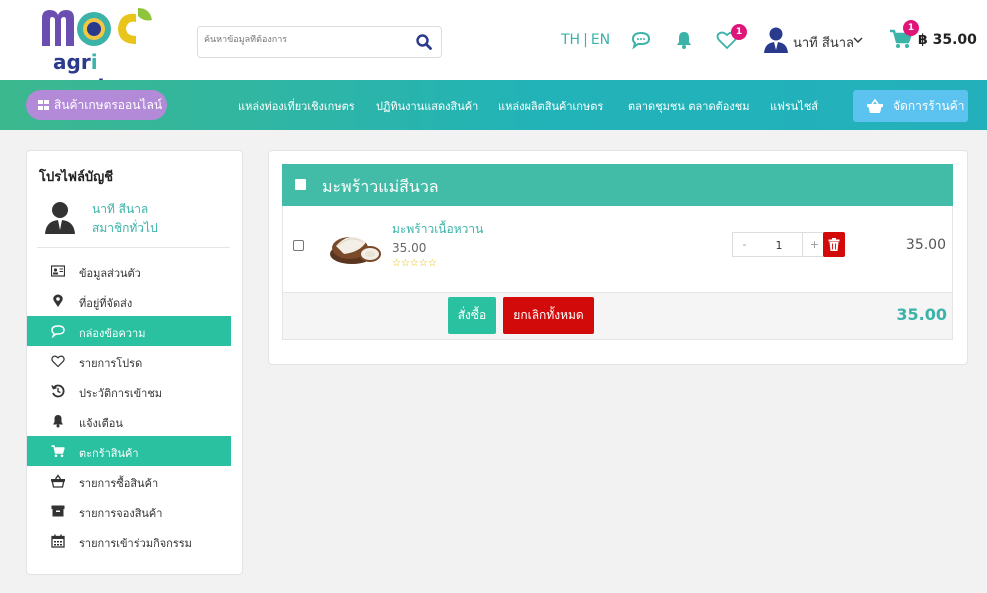  I want to click on grid-icon, so click(43, 105).